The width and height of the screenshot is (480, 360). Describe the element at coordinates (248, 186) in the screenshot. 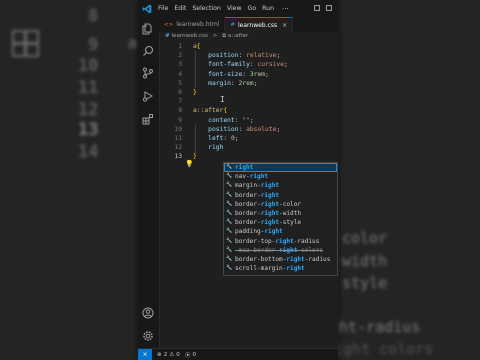

I see `suggestion-text: margin-` at that location.